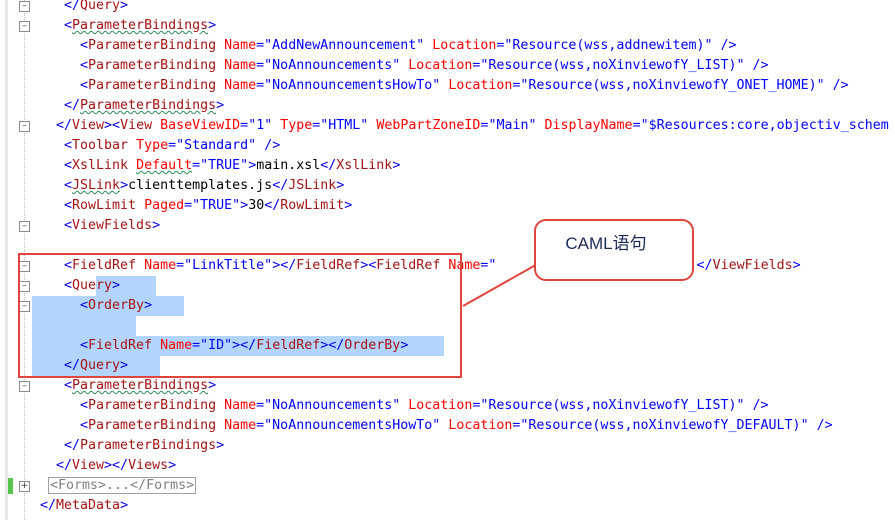 Image resolution: width=895 pixels, height=520 pixels. What do you see at coordinates (447, 146) in the screenshot?
I see `code-line: <Toolbar Type="Standard" />` at bounding box center [447, 146].